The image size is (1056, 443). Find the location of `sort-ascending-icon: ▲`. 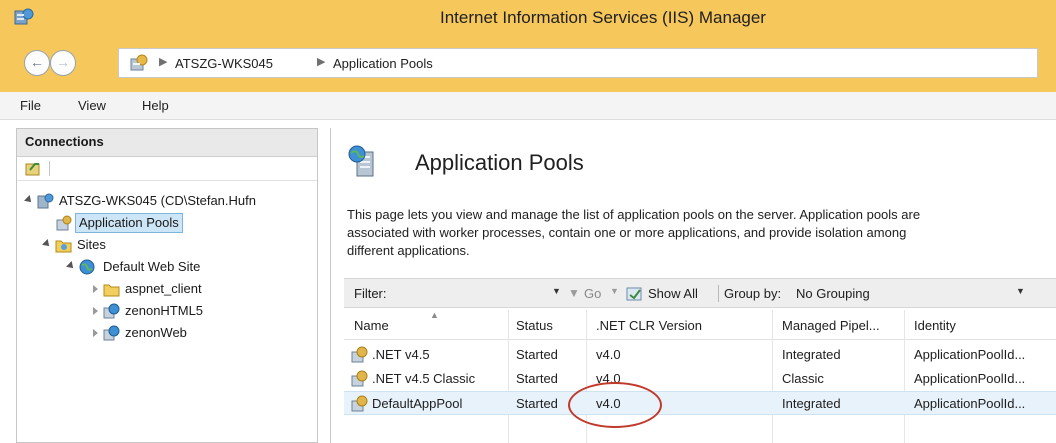

sort-ascending-icon: ▲ is located at coordinates (434, 315).